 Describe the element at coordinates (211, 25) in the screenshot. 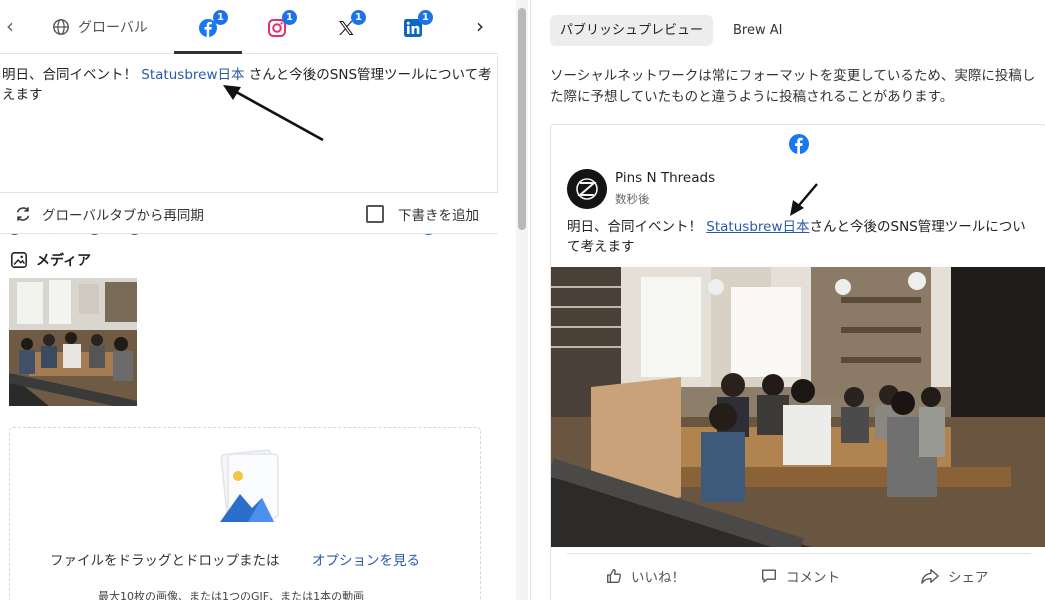

I see `tab-facebook: 1` at that location.